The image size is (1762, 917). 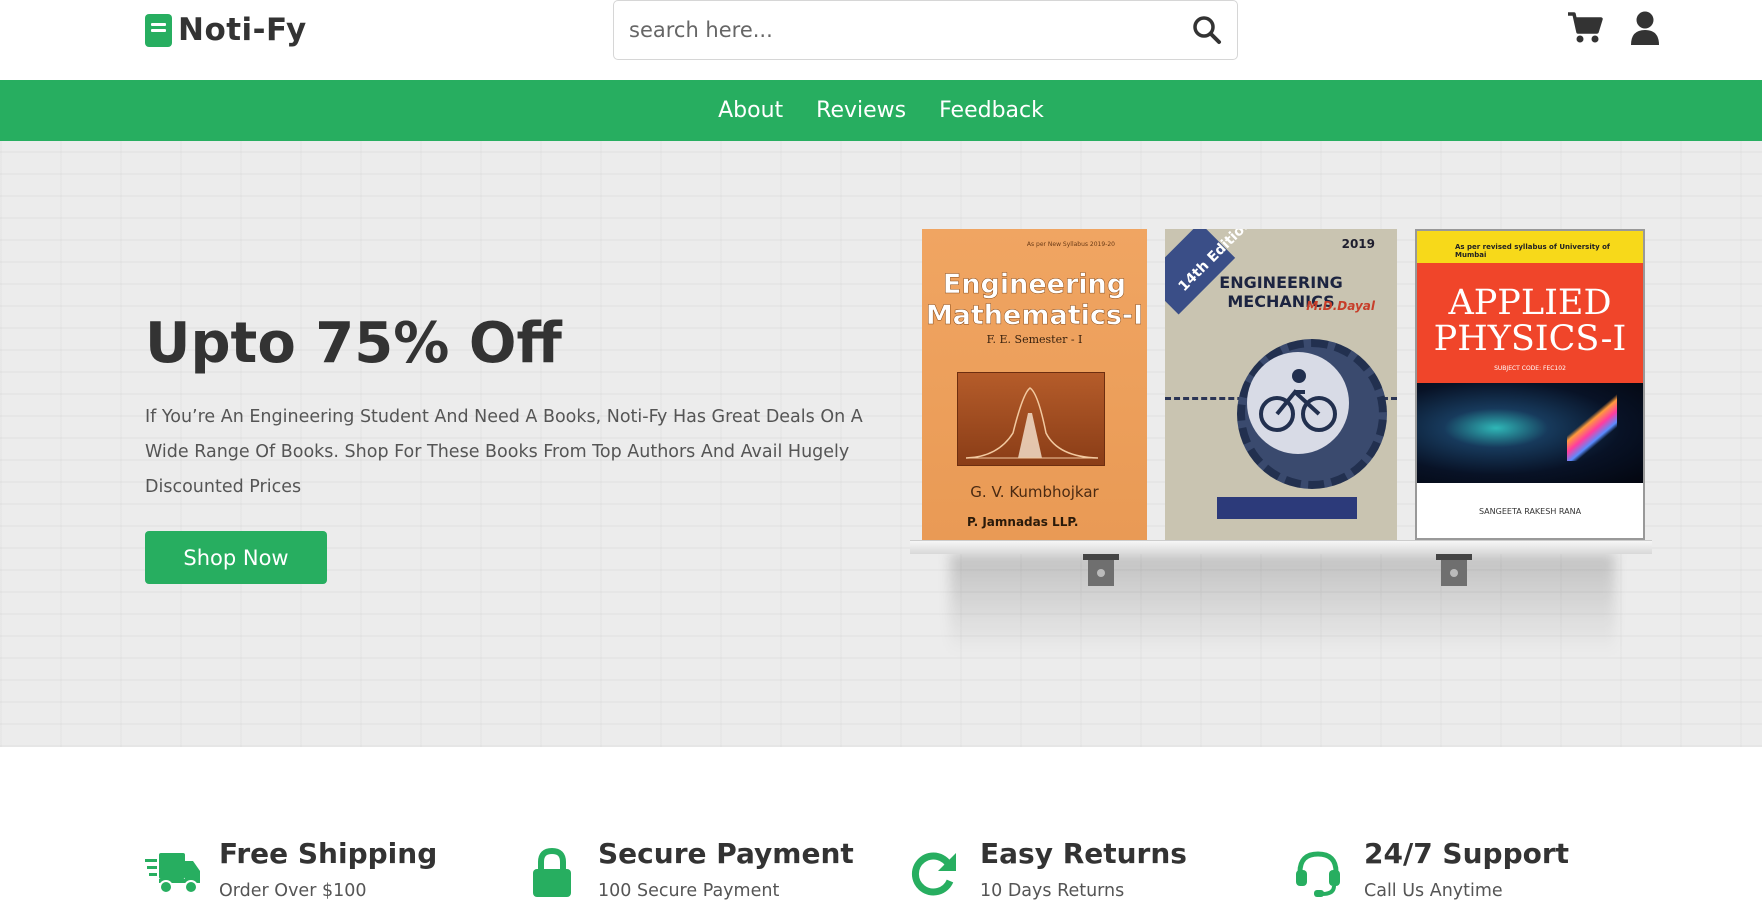 What do you see at coordinates (1530, 368) in the screenshot?
I see `book-subtitle: SUBJECT CODE: FEC102` at bounding box center [1530, 368].